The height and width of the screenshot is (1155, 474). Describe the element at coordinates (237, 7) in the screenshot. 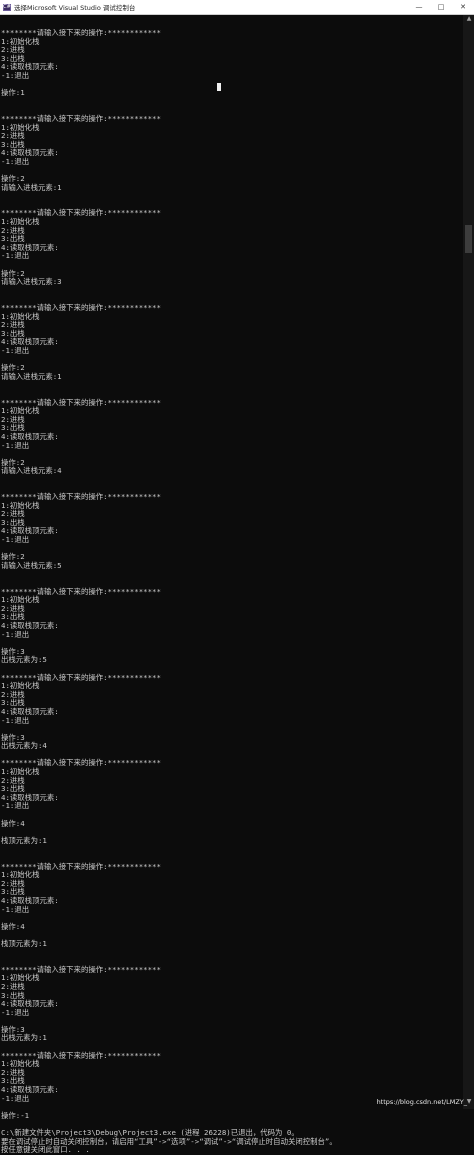

I see `window-titlebar: C# 选择Microsoft Visual Studio 调试控制台 — □ ✕` at that location.